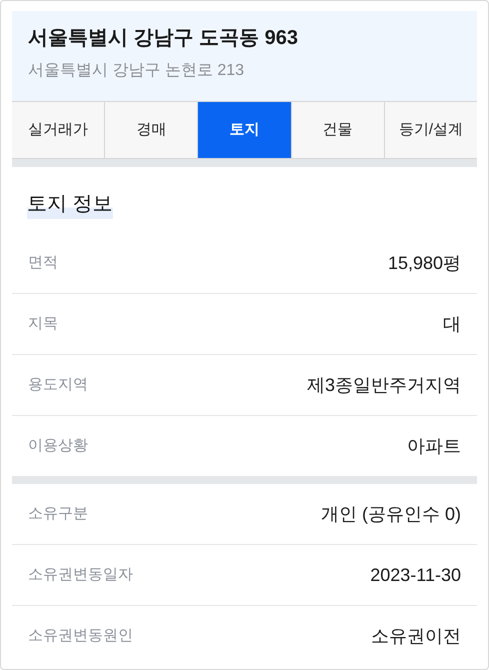 This screenshot has width=489, height=670. Describe the element at coordinates (80, 636) in the screenshot. I see `field-label: 소유권변동원인` at that location.